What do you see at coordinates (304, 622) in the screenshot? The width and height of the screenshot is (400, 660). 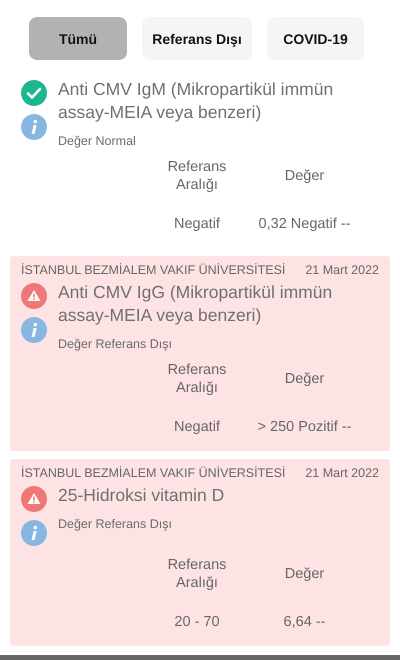 I see `result-value: 6,64 --` at bounding box center [304, 622].